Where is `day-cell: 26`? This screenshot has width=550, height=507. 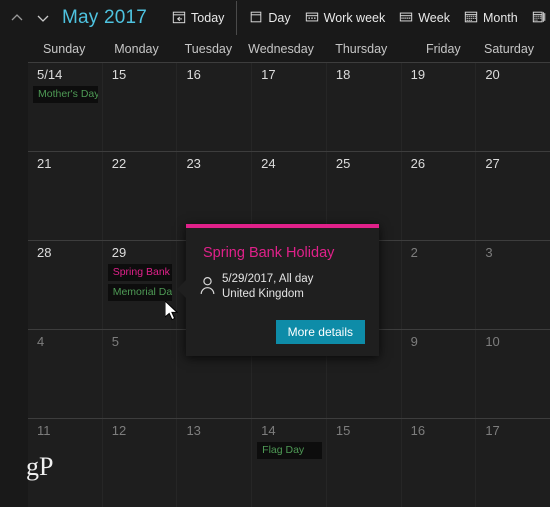 day-cell: 26 is located at coordinates (439, 196).